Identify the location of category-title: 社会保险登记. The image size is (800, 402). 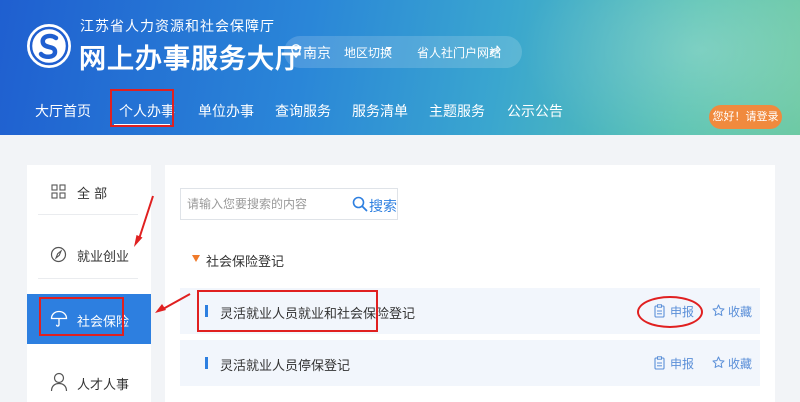
(245, 260).